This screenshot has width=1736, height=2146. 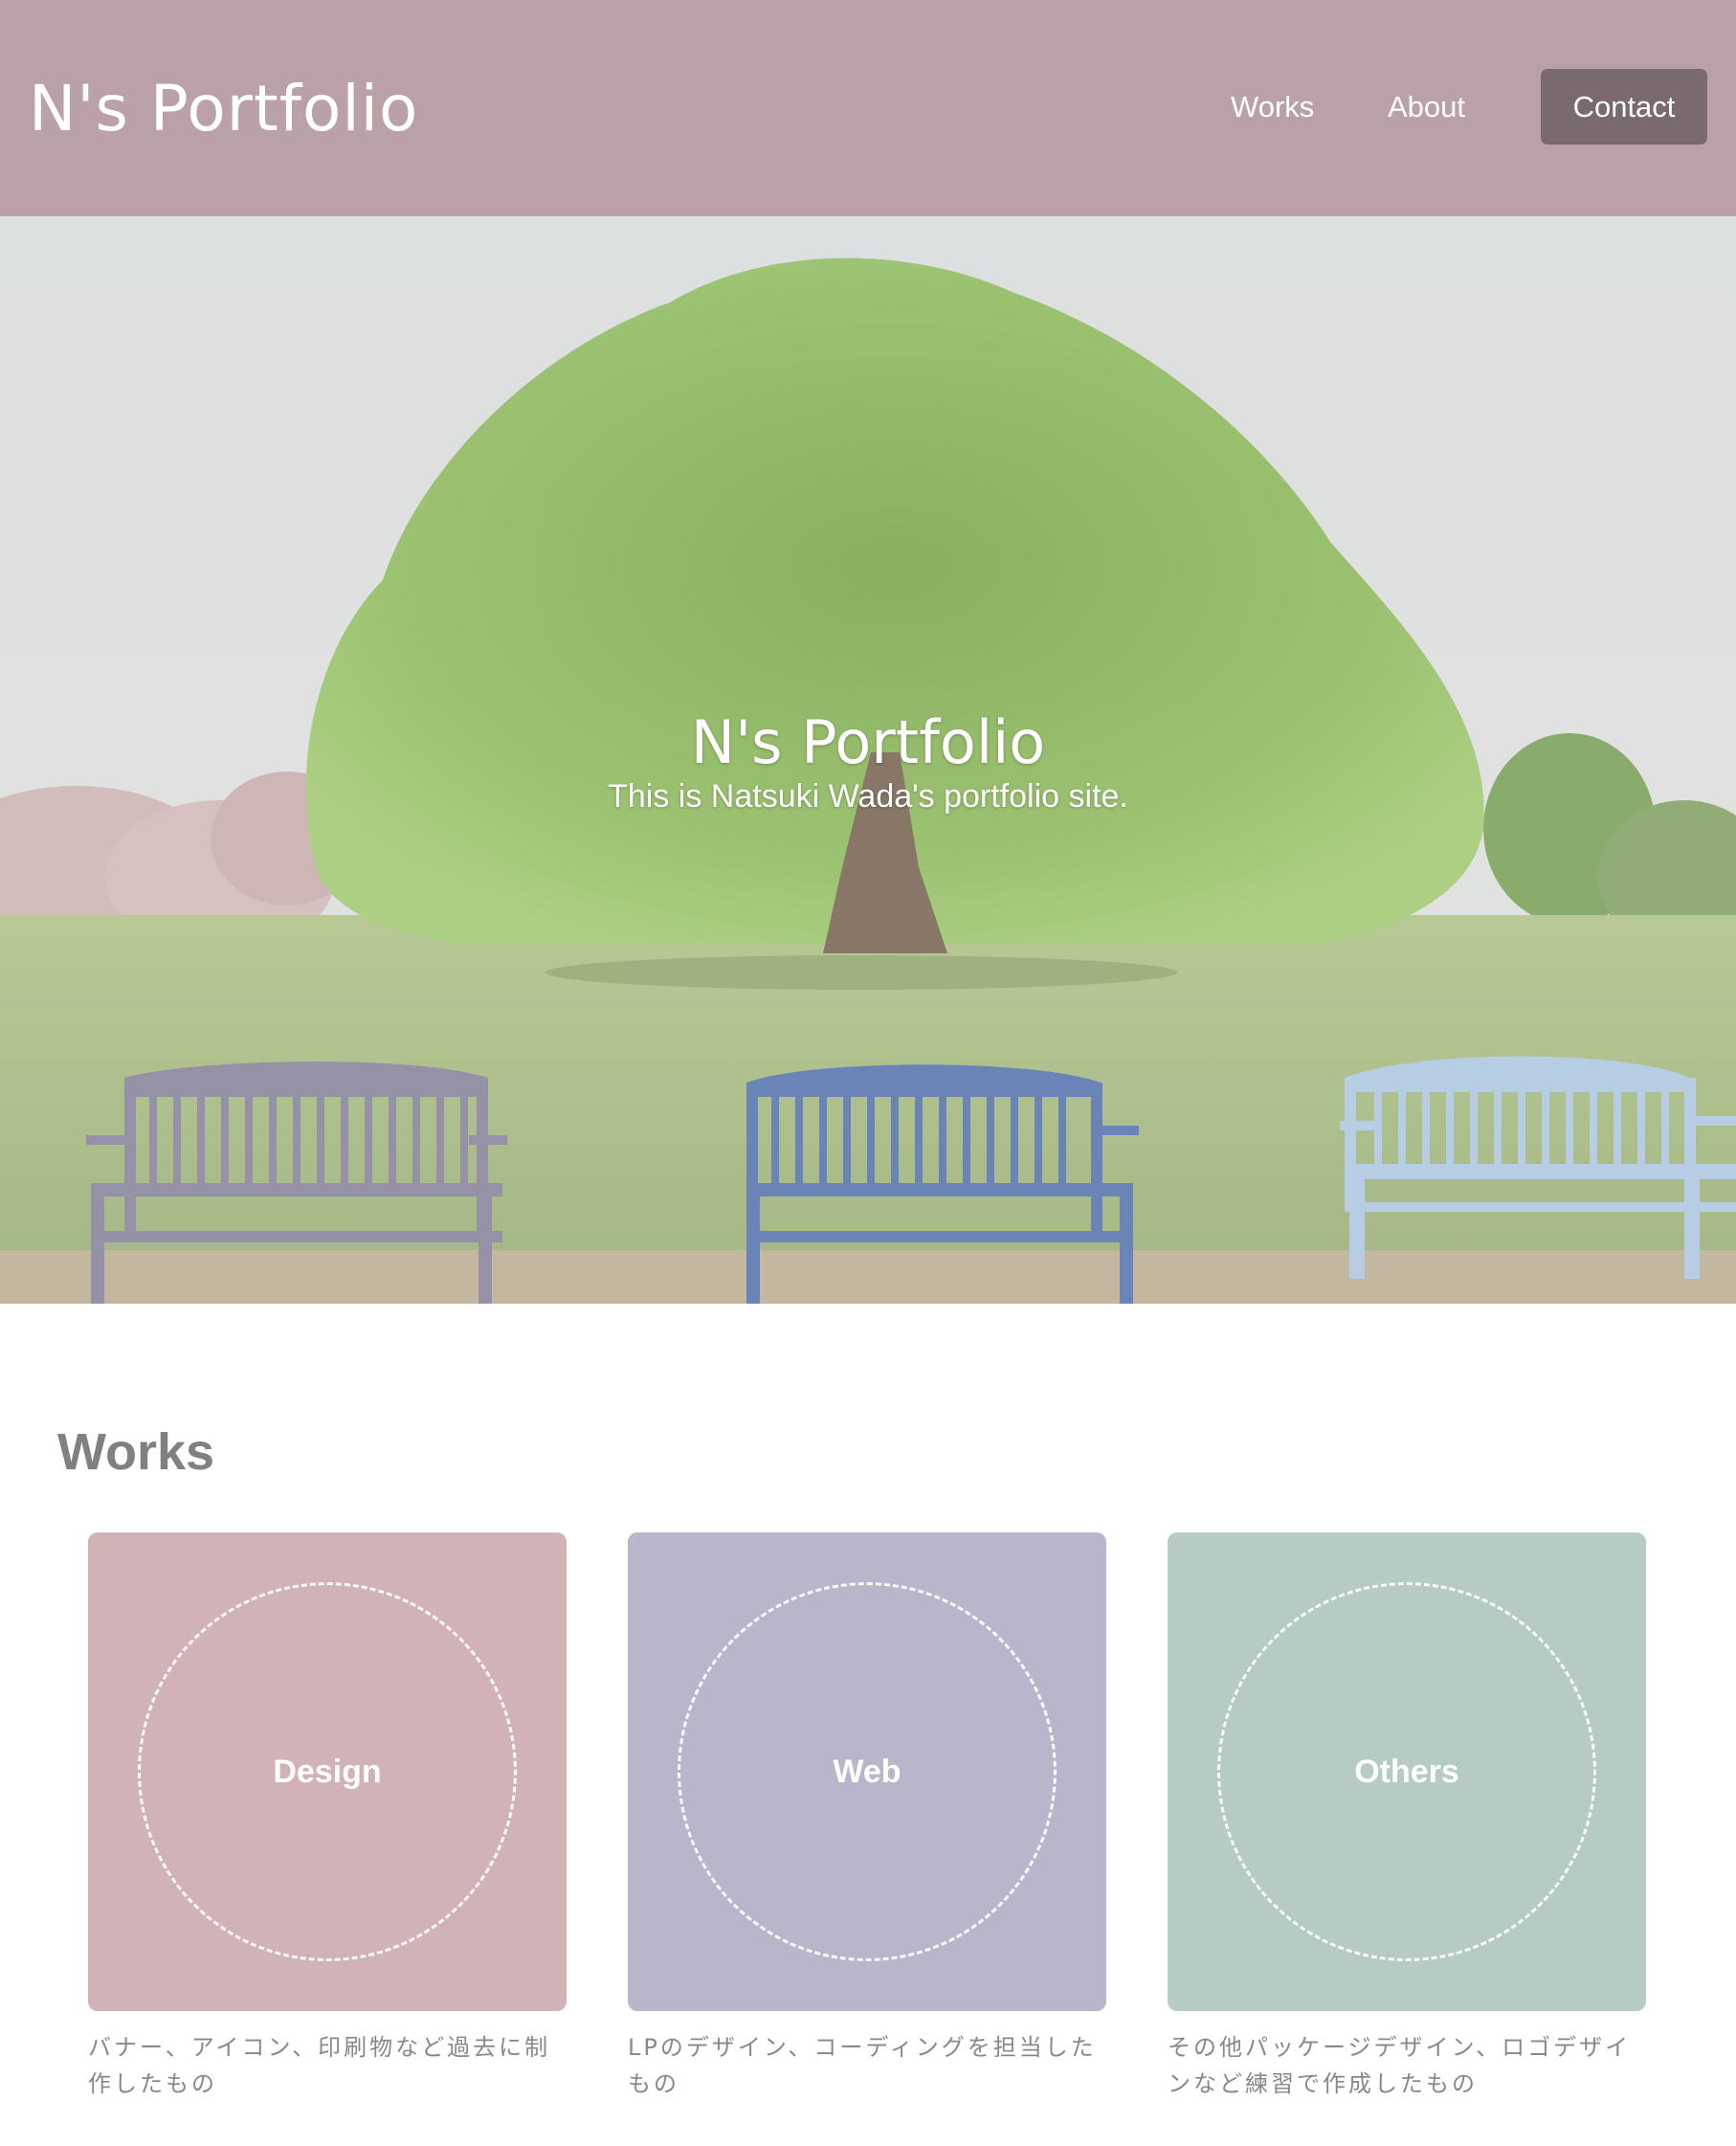 I want to click on nav-about-link: About, so click(x=1426, y=107).